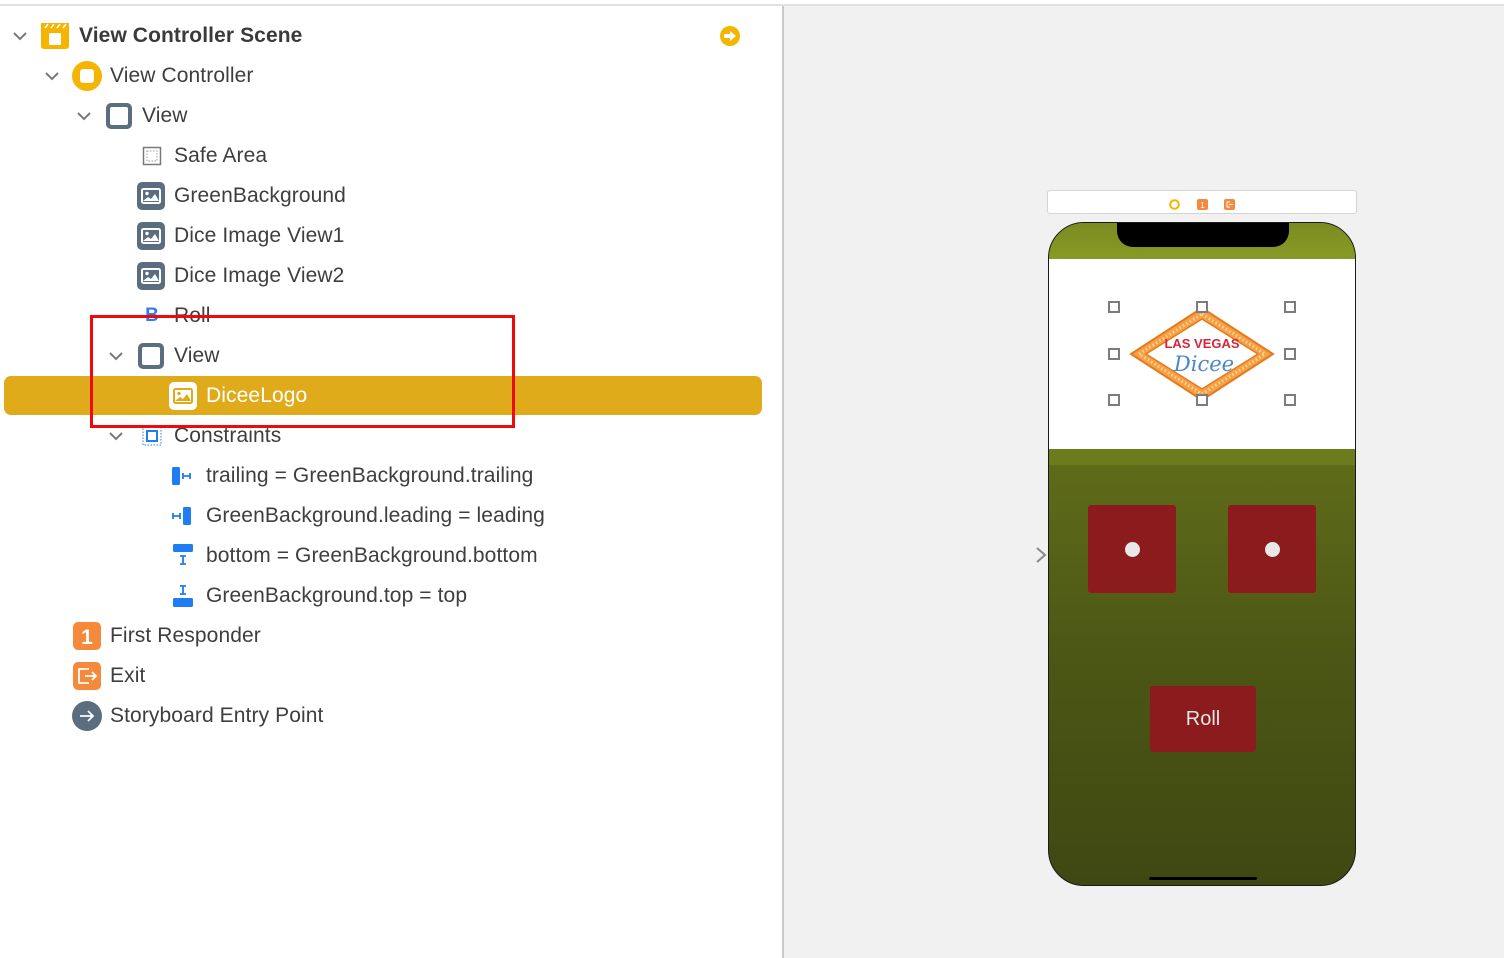 The height and width of the screenshot is (958, 1504). What do you see at coordinates (1202, 457) in the screenshot?
I see `green-band` at bounding box center [1202, 457].